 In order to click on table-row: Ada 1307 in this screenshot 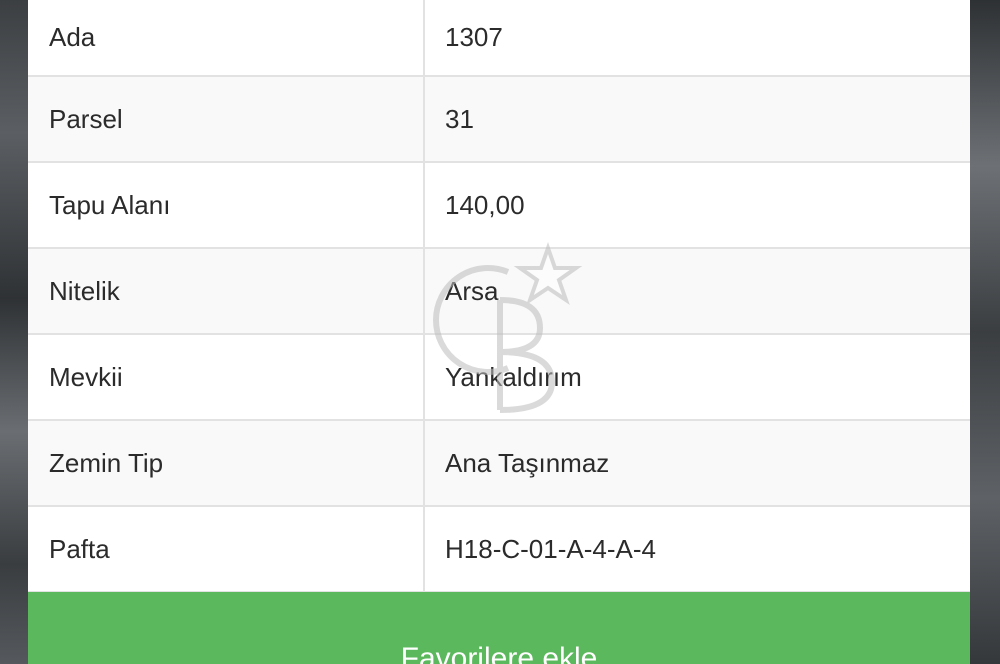, I will do `click(499, 38)`.